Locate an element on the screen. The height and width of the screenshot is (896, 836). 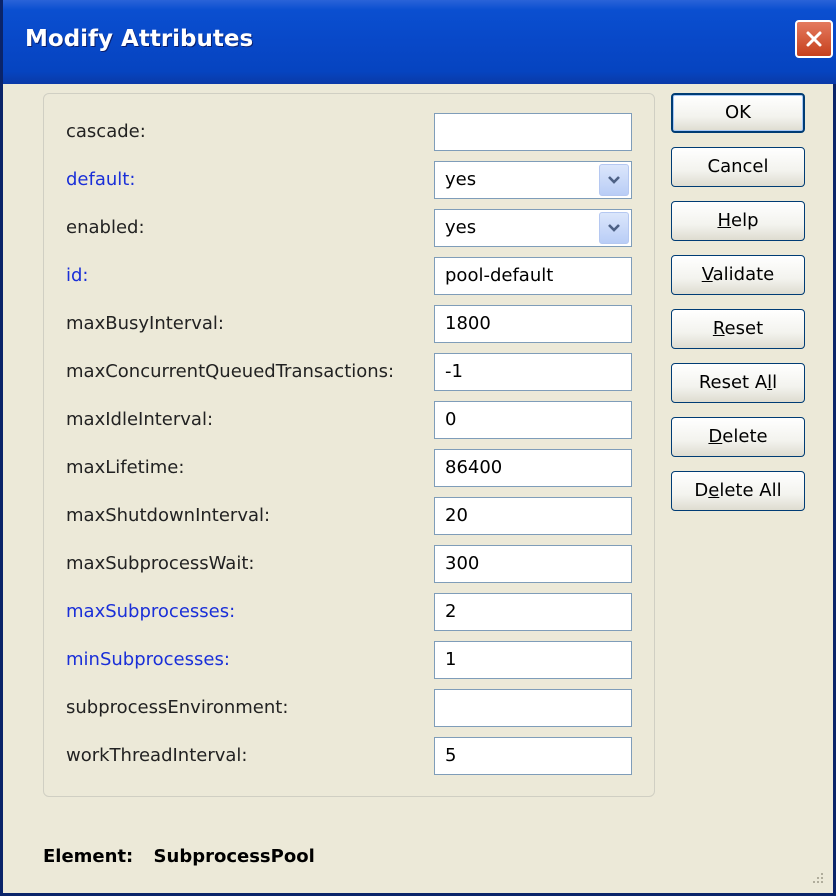
attribute-row: maxLifetime: 86400 is located at coordinates (349, 468).